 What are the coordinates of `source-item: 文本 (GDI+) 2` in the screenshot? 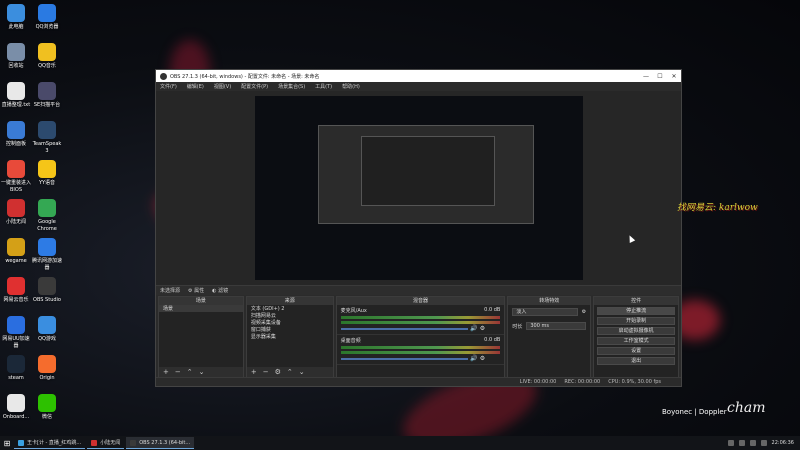 It's located at (290, 308).